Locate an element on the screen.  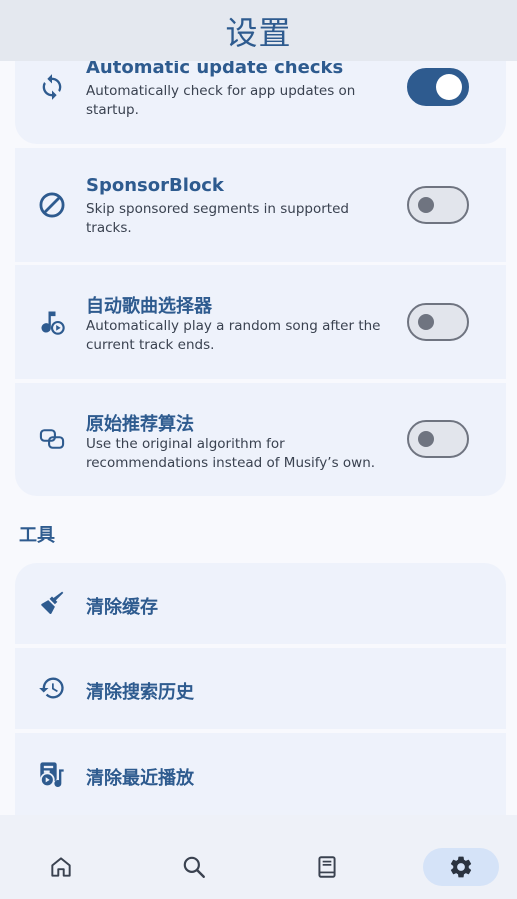
nav-home is located at coordinates (61, 867).